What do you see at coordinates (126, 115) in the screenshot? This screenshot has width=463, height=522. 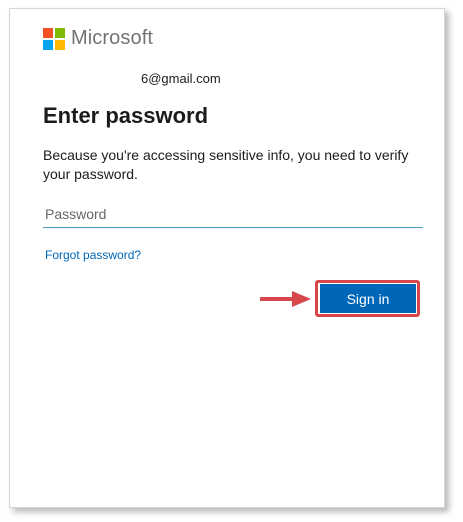 I see `page-title: Enter password` at bounding box center [126, 115].